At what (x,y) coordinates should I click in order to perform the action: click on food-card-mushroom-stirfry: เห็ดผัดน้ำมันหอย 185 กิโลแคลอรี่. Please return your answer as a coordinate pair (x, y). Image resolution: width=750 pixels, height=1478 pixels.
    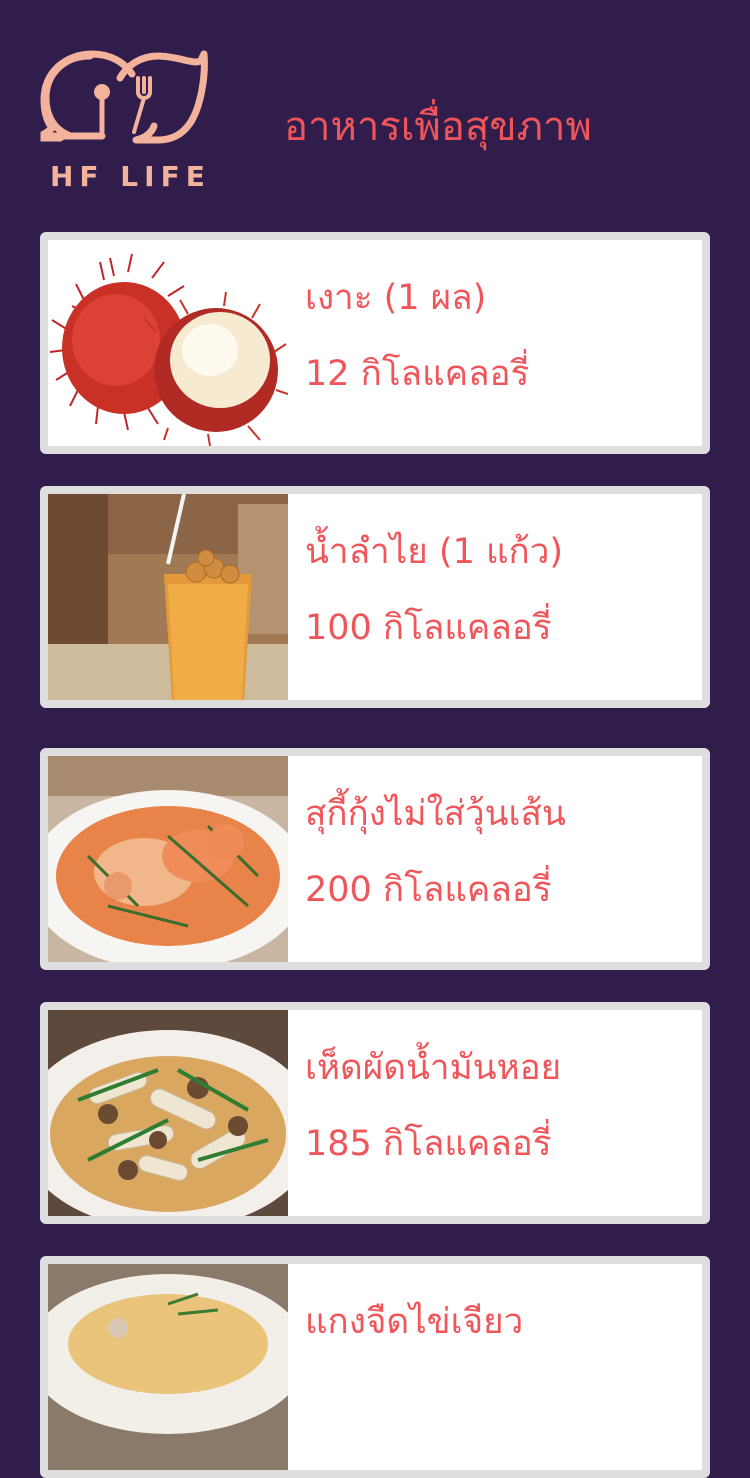
    Looking at the image, I should click on (375, 1113).